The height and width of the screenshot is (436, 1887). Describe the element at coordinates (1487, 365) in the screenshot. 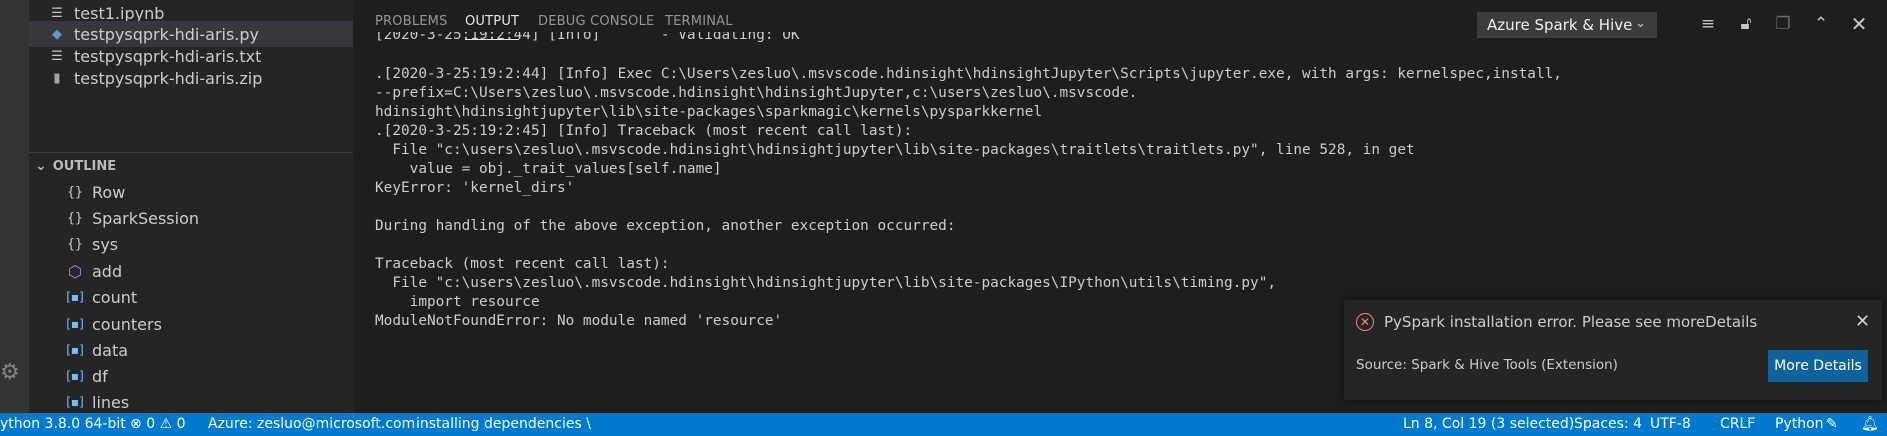

I see `notification-source: Source: Spark & Hive Tools (Extension)` at that location.